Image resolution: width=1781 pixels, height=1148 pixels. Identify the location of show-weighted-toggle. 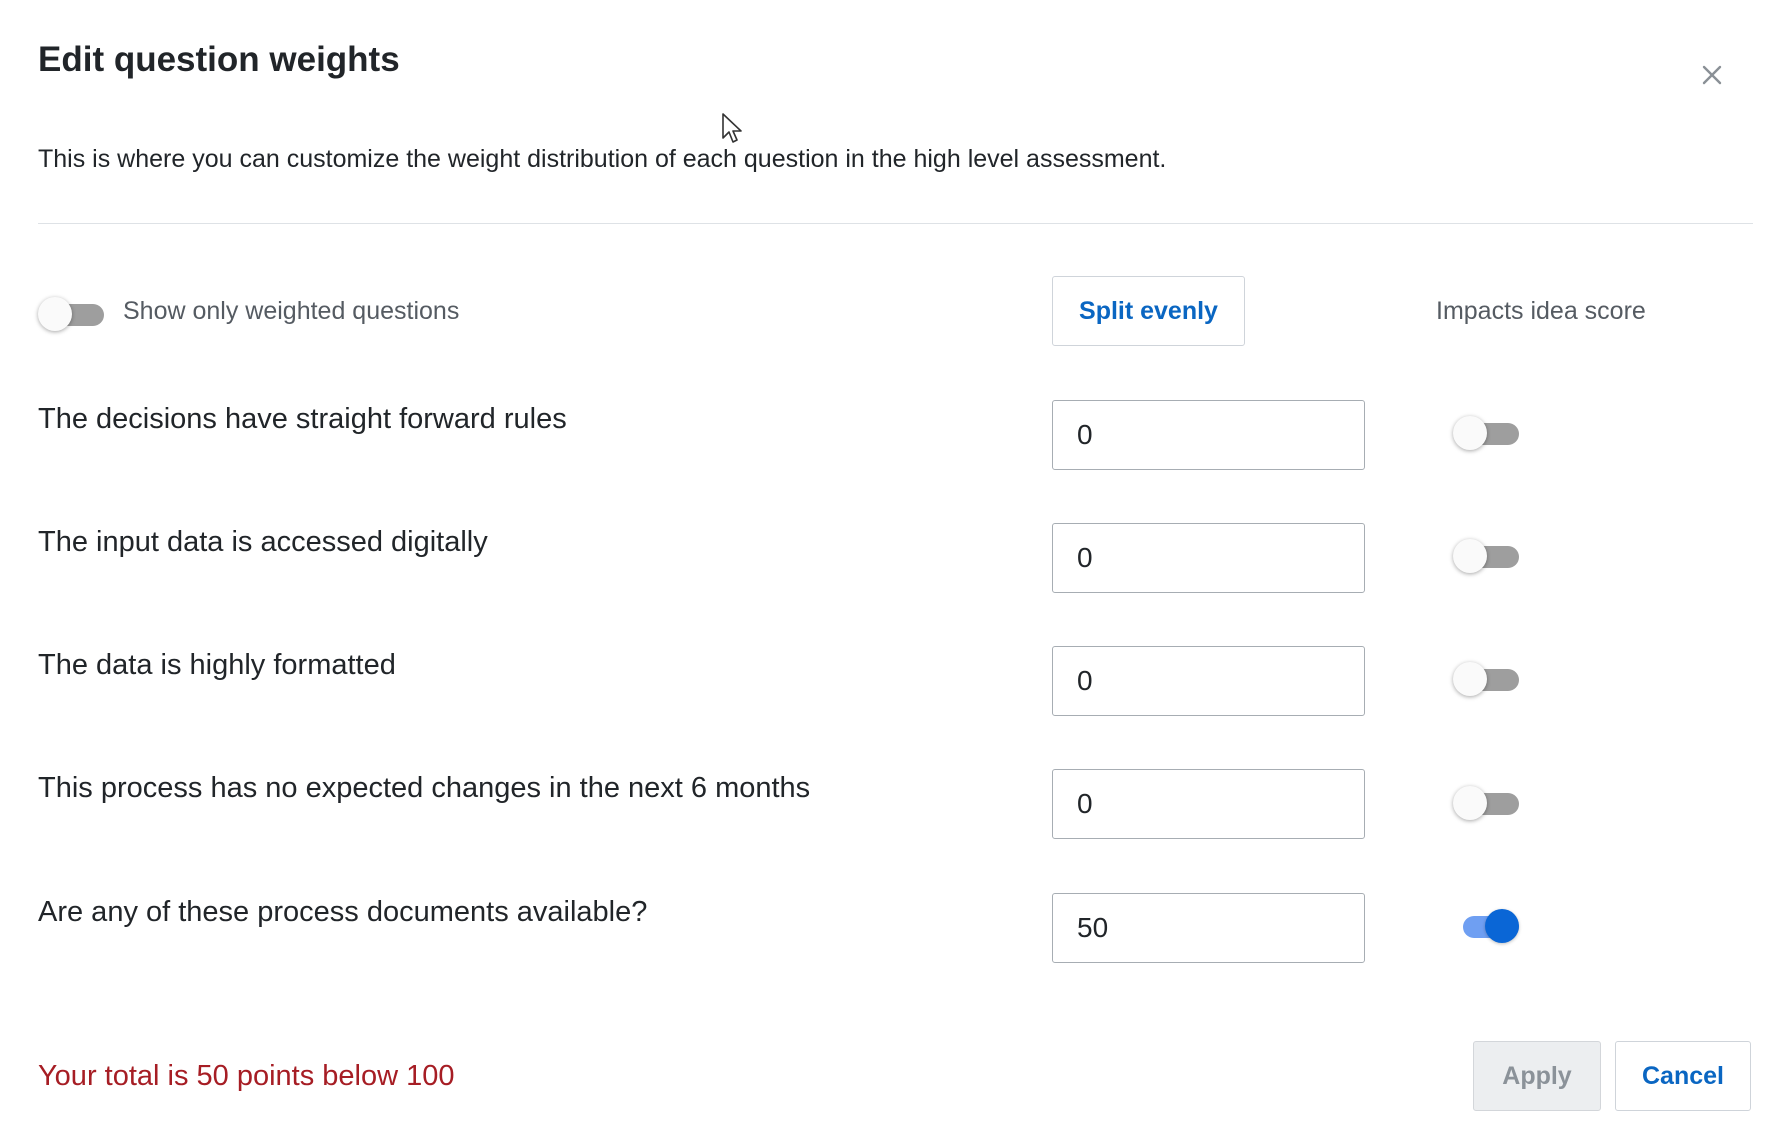
(71, 314).